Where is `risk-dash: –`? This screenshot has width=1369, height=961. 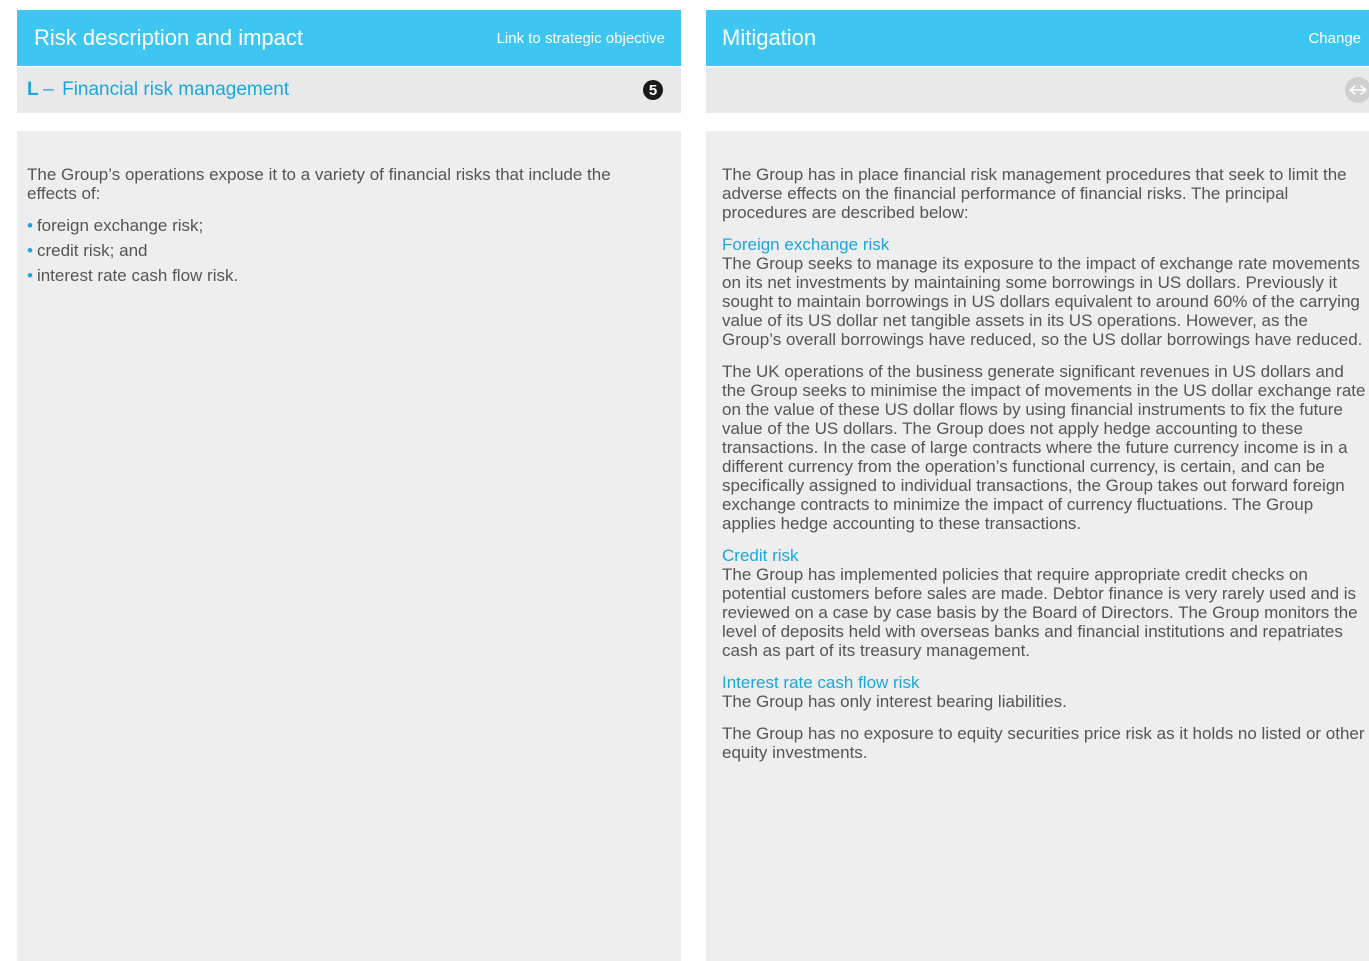 risk-dash: – is located at coordinates (48, 89).